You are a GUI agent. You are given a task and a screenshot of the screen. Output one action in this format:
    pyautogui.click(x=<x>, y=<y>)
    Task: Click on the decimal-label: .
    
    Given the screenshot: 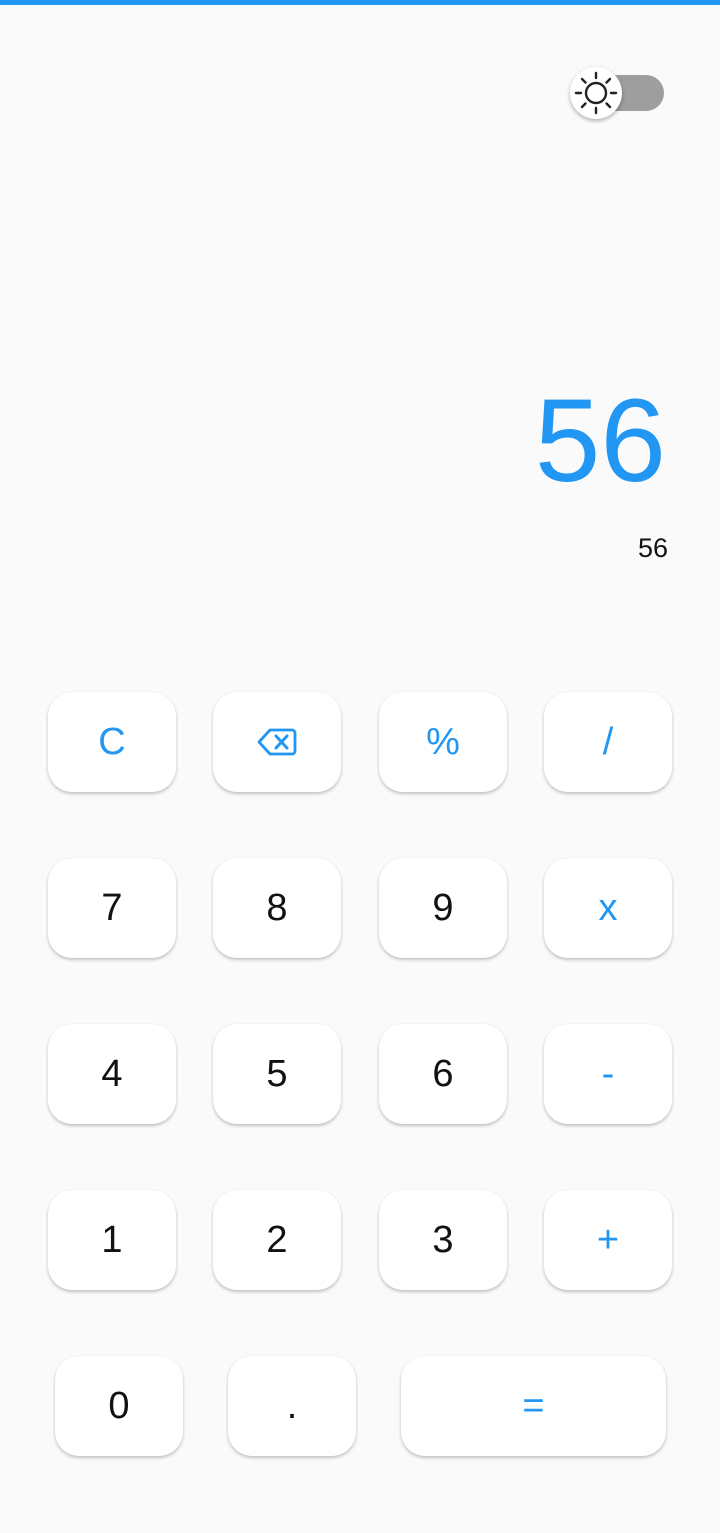 What is the action you would take?
    pyautogui.click(x=292, y=1406)
    